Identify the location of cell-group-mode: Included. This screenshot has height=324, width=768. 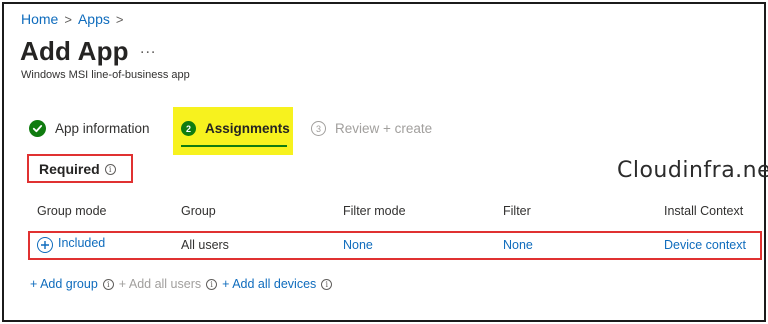
(71, 244).